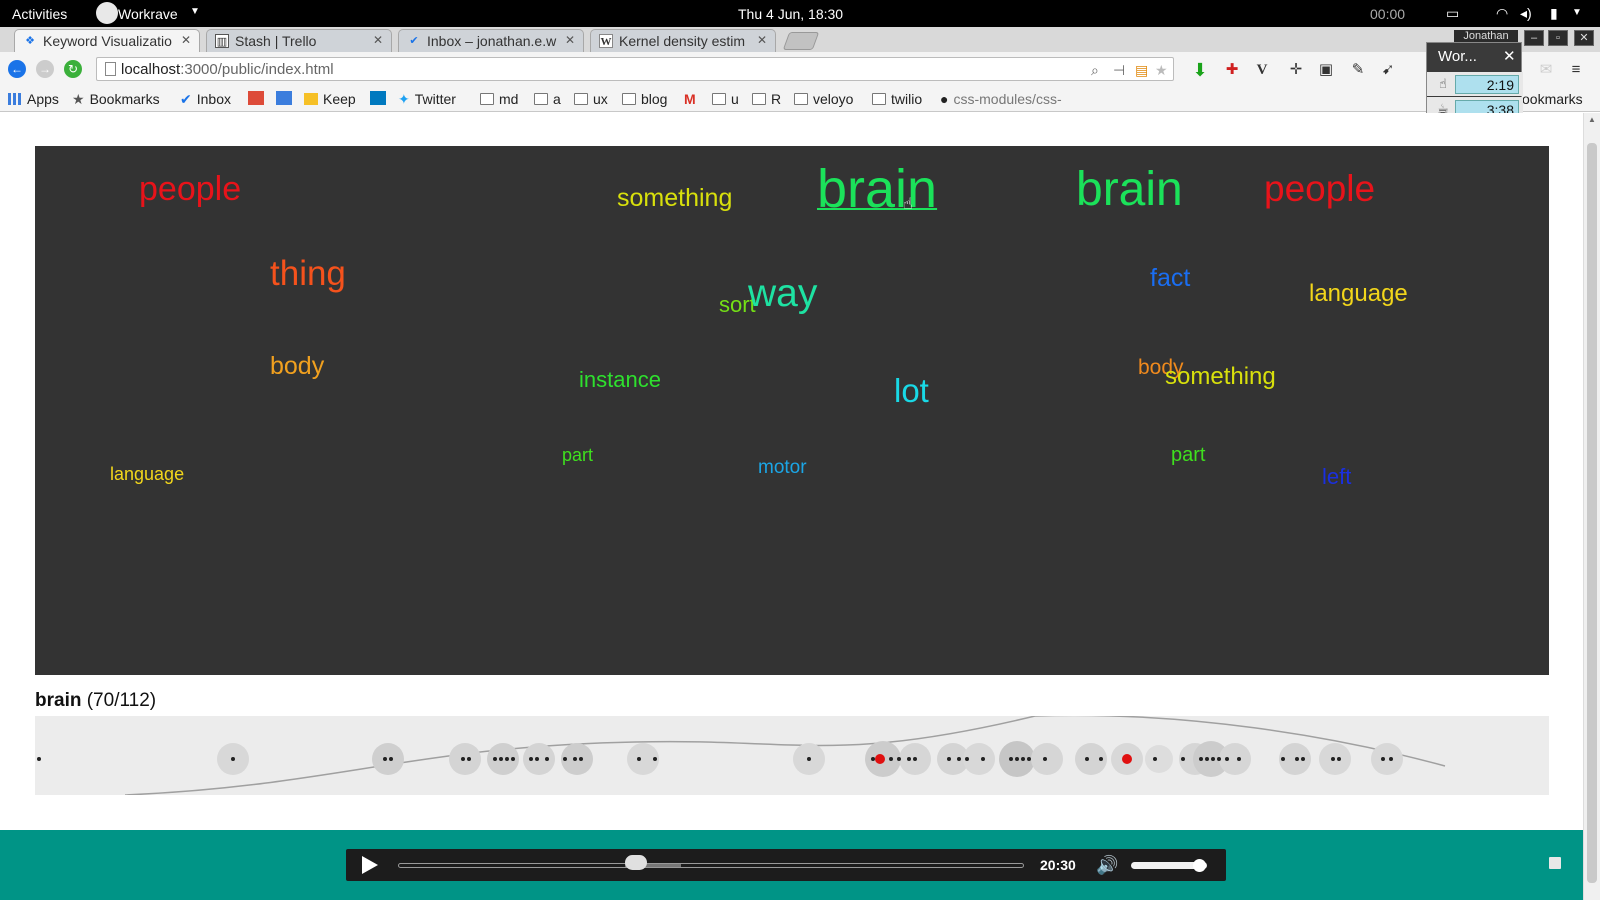  I want to click on seek-handle, so click(635, 862).